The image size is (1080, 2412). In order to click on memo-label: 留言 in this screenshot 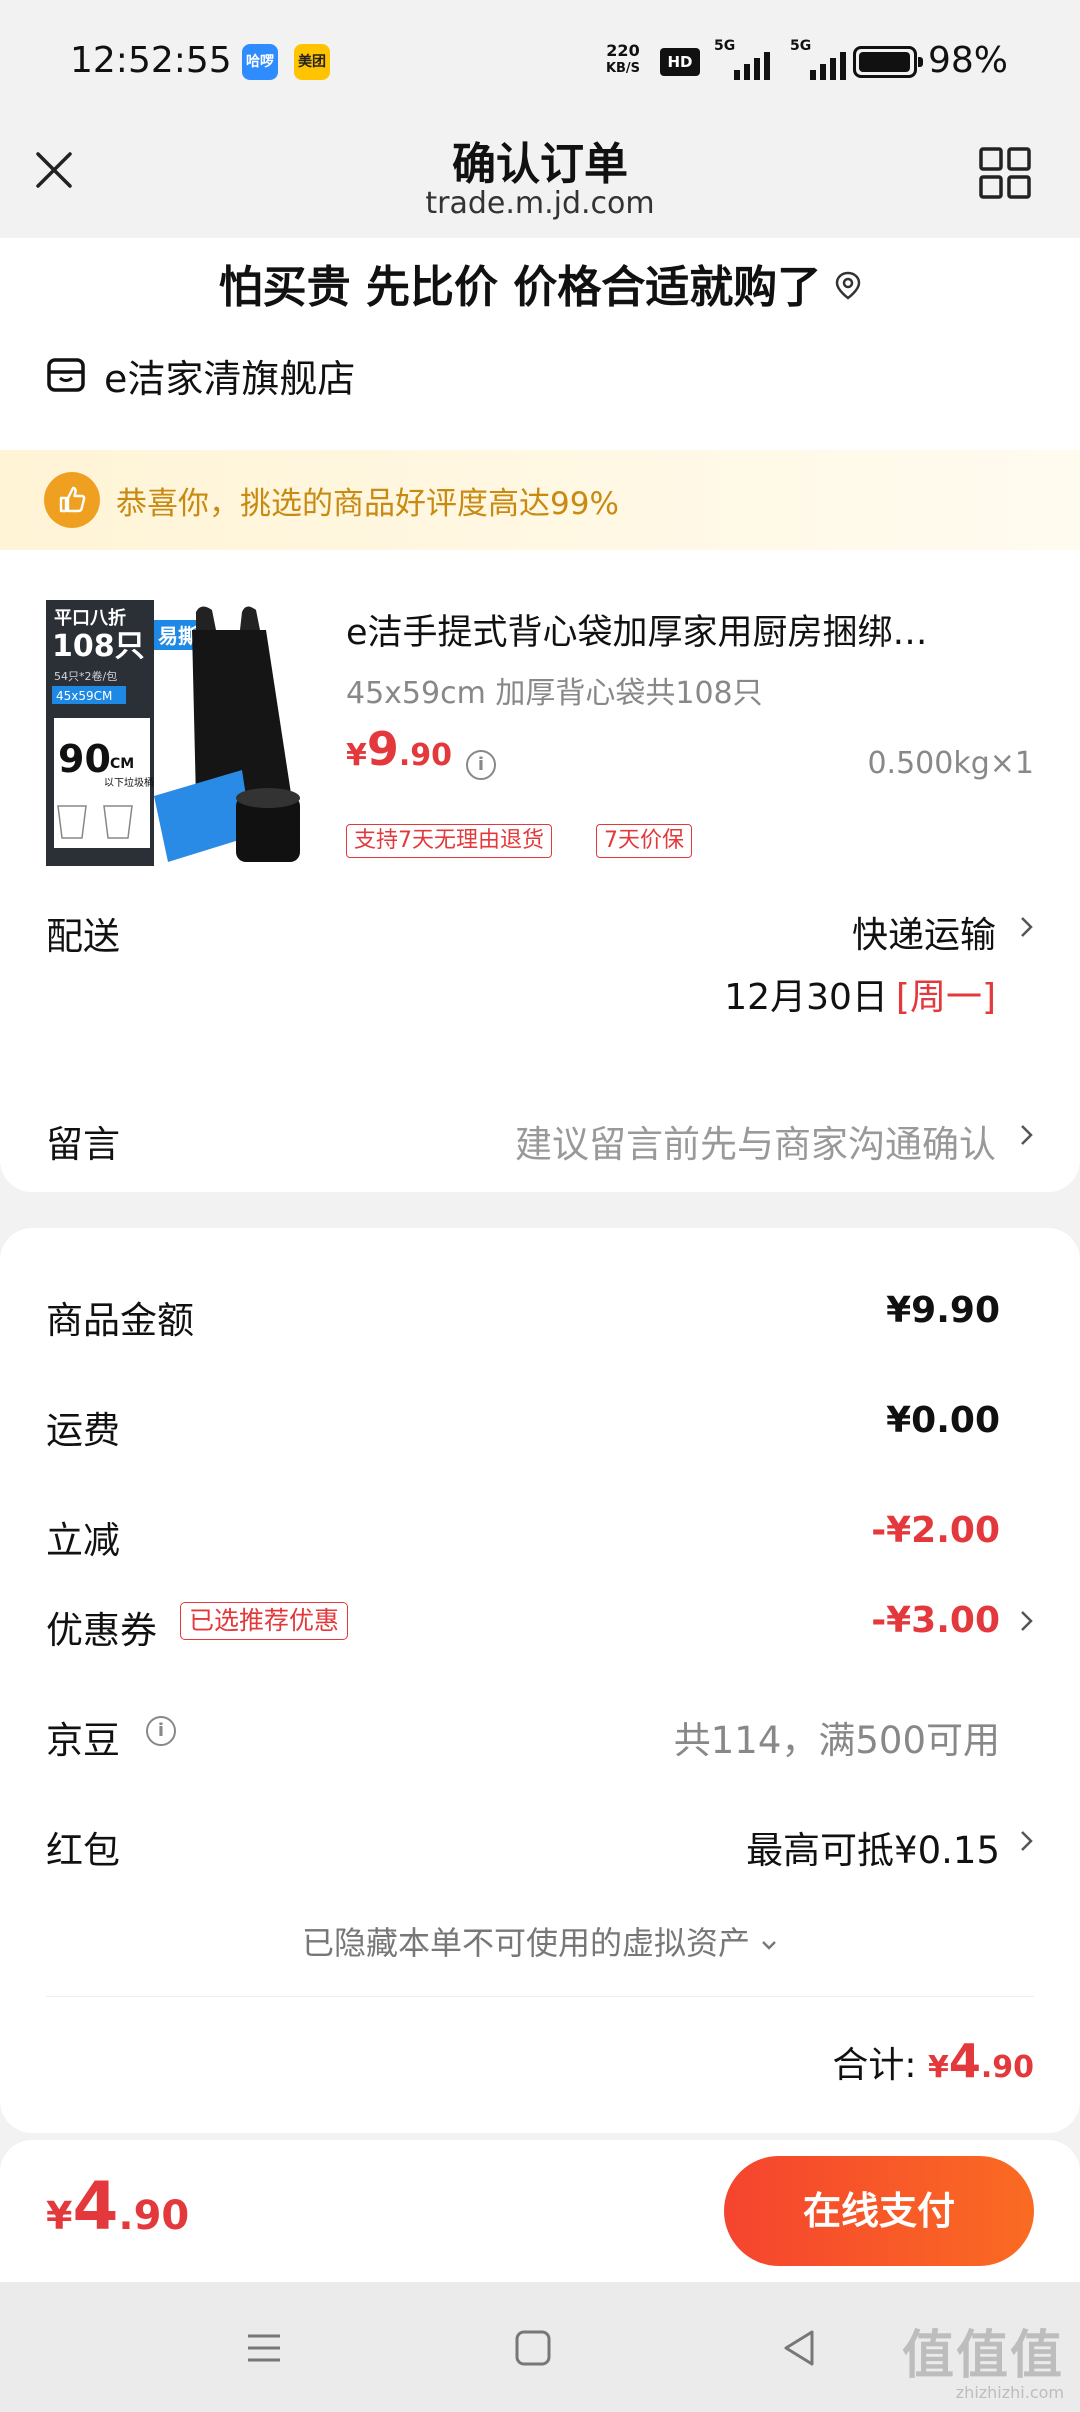, I will do `click(83, 1144)`.